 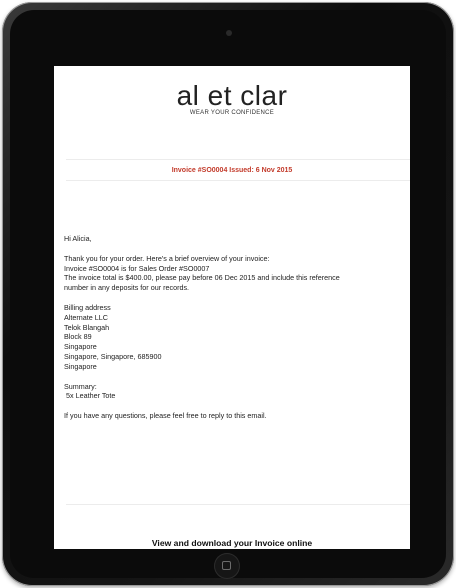 I want to click on home-square-icon, so click(x=226, y=565).